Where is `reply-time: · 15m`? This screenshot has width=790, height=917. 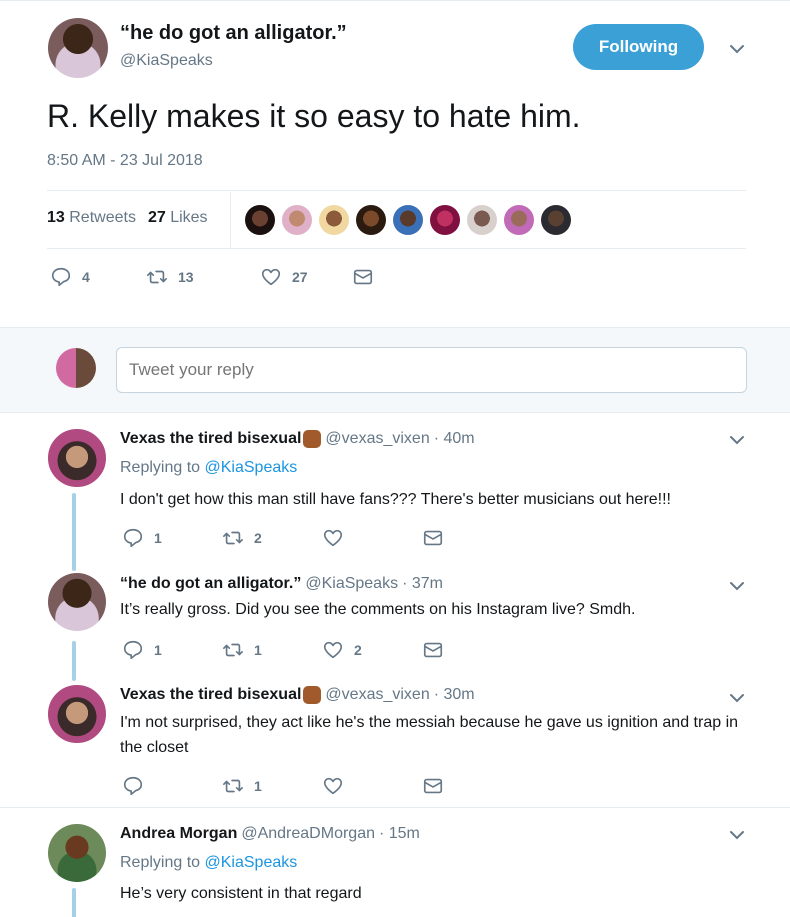 reply-time: · 15m is located at coordinates (399, 834).